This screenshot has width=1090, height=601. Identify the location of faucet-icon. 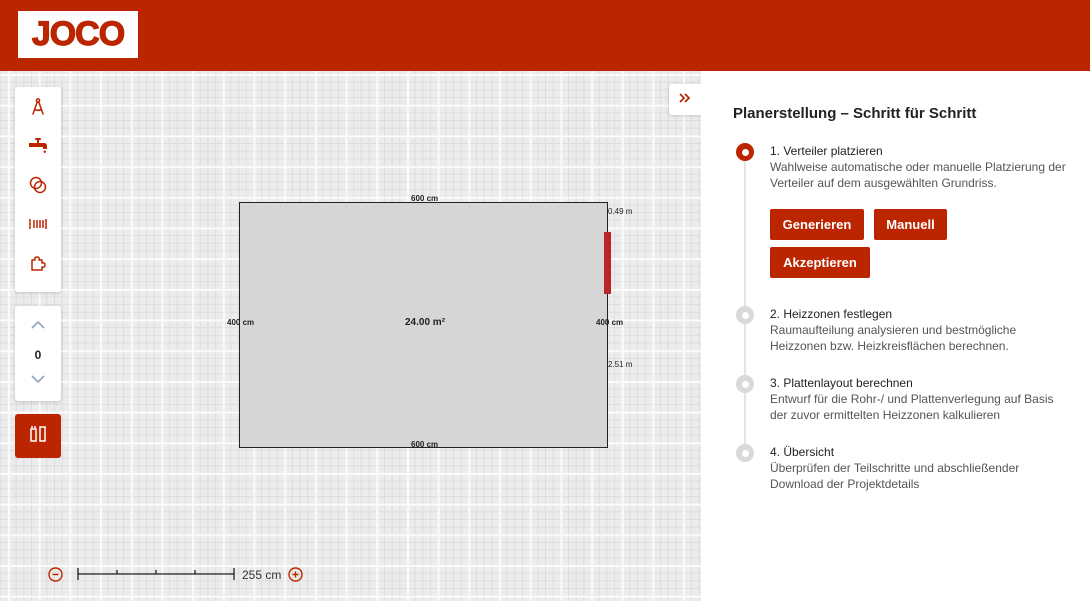
(38, 148).